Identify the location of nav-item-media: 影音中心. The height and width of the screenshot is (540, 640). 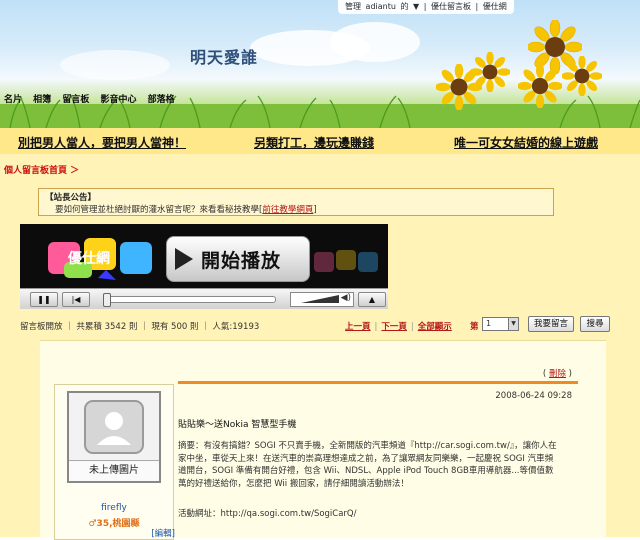
(118, 100).